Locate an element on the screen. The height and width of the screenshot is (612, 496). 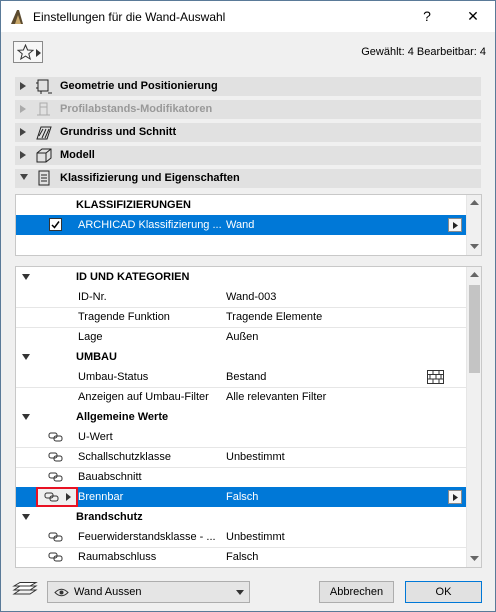
property-row: Feuerwiderstandsklasse - ... Unbestimmt is located at coordinates (241, 537).